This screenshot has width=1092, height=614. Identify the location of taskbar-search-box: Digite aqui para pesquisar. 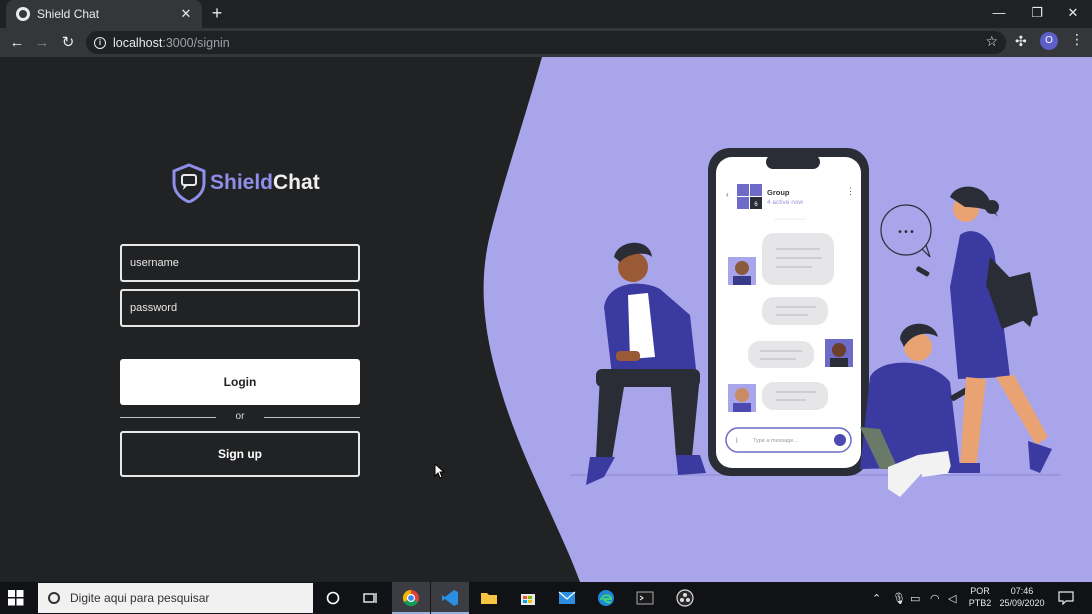
(175, 598).